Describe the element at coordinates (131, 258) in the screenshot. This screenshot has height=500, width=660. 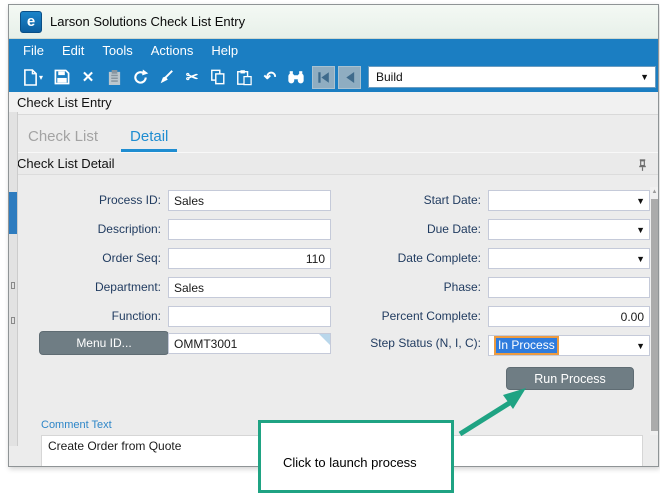
I see `order-seq-label: Order Seq:` at that location.